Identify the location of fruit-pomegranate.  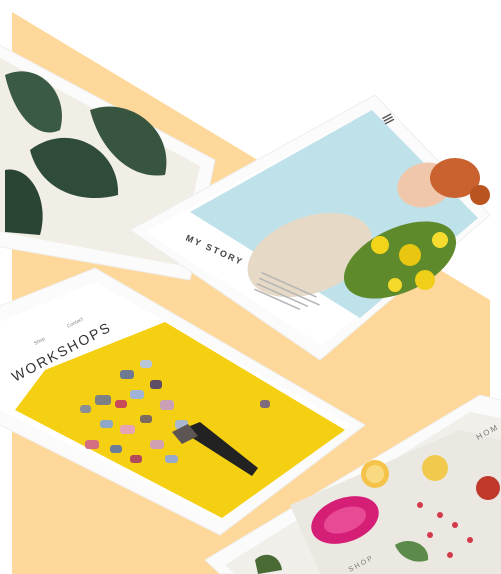
(488, 488).